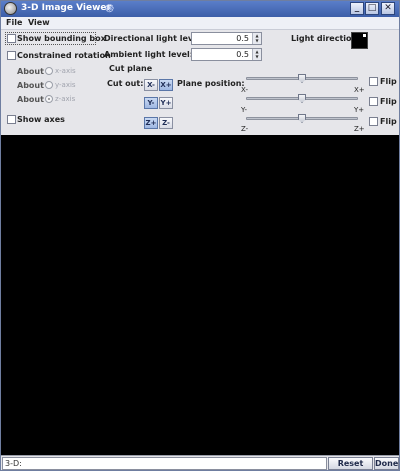 Image resolution: width=400 pixels, height=471 pixels. What do you see at coordinates (11, 38) in the screenshot?
I see `show-bounding-box-checkbox` at bounding box center [11, 38].